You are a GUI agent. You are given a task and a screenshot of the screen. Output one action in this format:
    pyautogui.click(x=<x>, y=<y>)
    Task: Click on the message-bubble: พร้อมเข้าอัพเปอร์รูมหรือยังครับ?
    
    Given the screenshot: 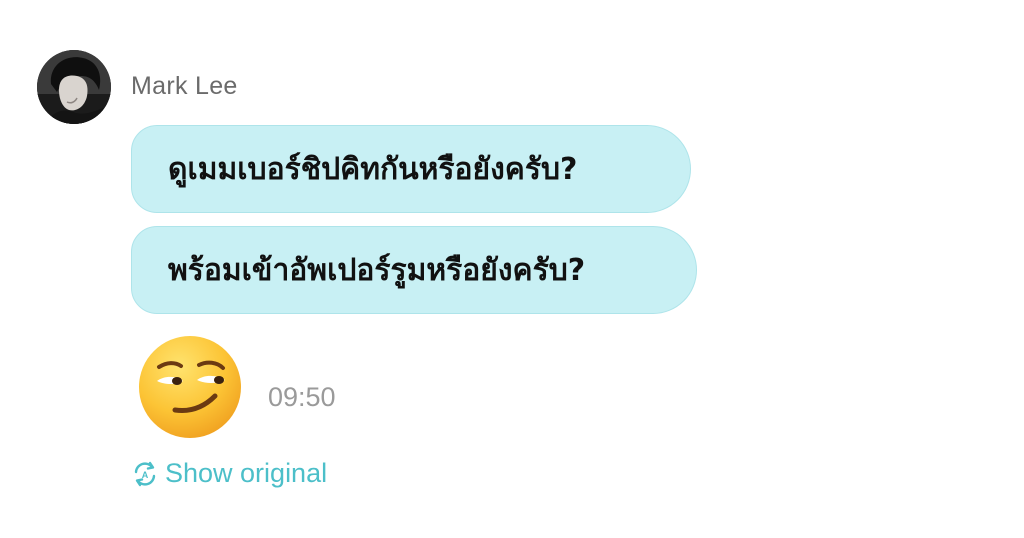 What is the action you would take?
    pyautogui.click(x=414, y=270)
    